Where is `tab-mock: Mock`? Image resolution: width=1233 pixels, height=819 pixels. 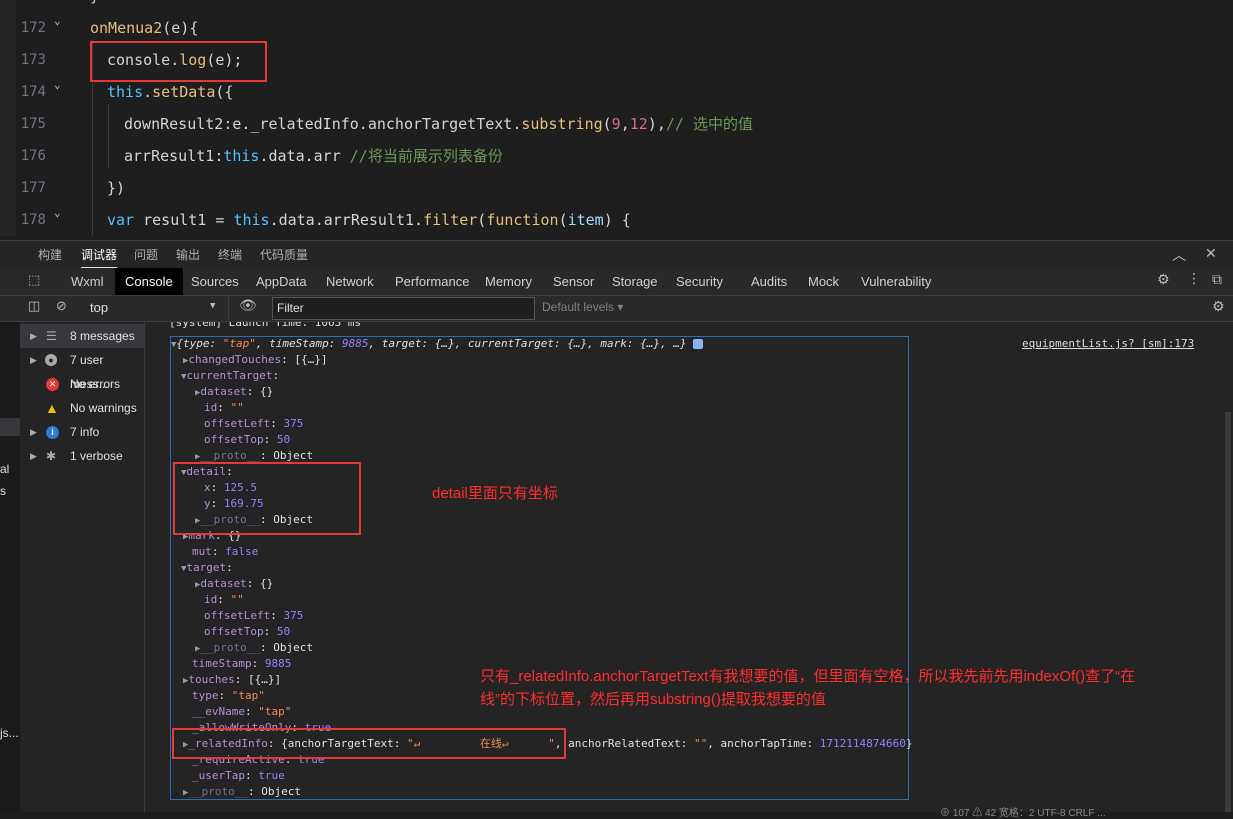 tab-mock: Mock is located at coordinates (823, 281).